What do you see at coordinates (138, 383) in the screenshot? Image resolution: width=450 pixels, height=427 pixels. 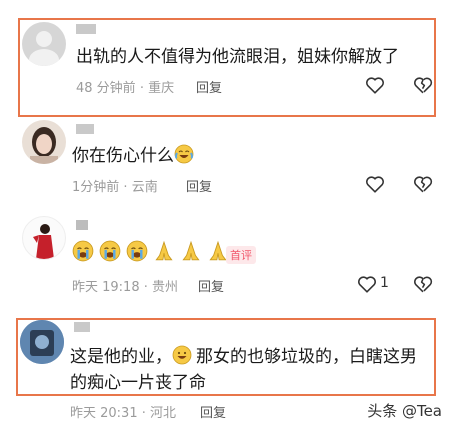 I see `comment-text-line2: 的痴心一片丧了命` at bounding box center [138, 383].